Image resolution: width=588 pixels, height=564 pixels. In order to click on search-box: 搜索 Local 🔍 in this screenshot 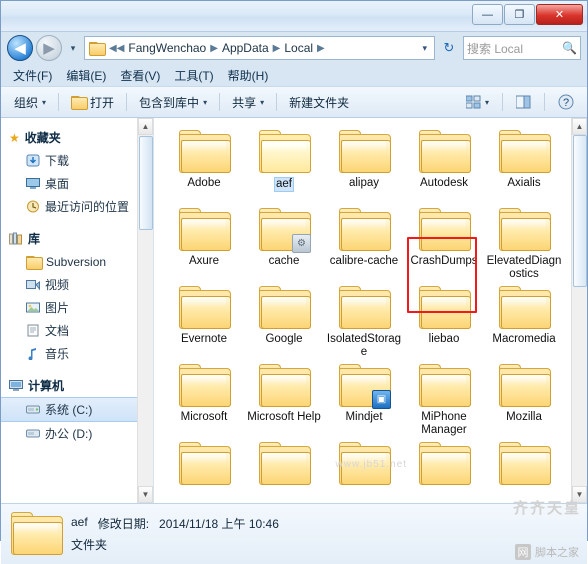, I will do `click(522, 48)`.